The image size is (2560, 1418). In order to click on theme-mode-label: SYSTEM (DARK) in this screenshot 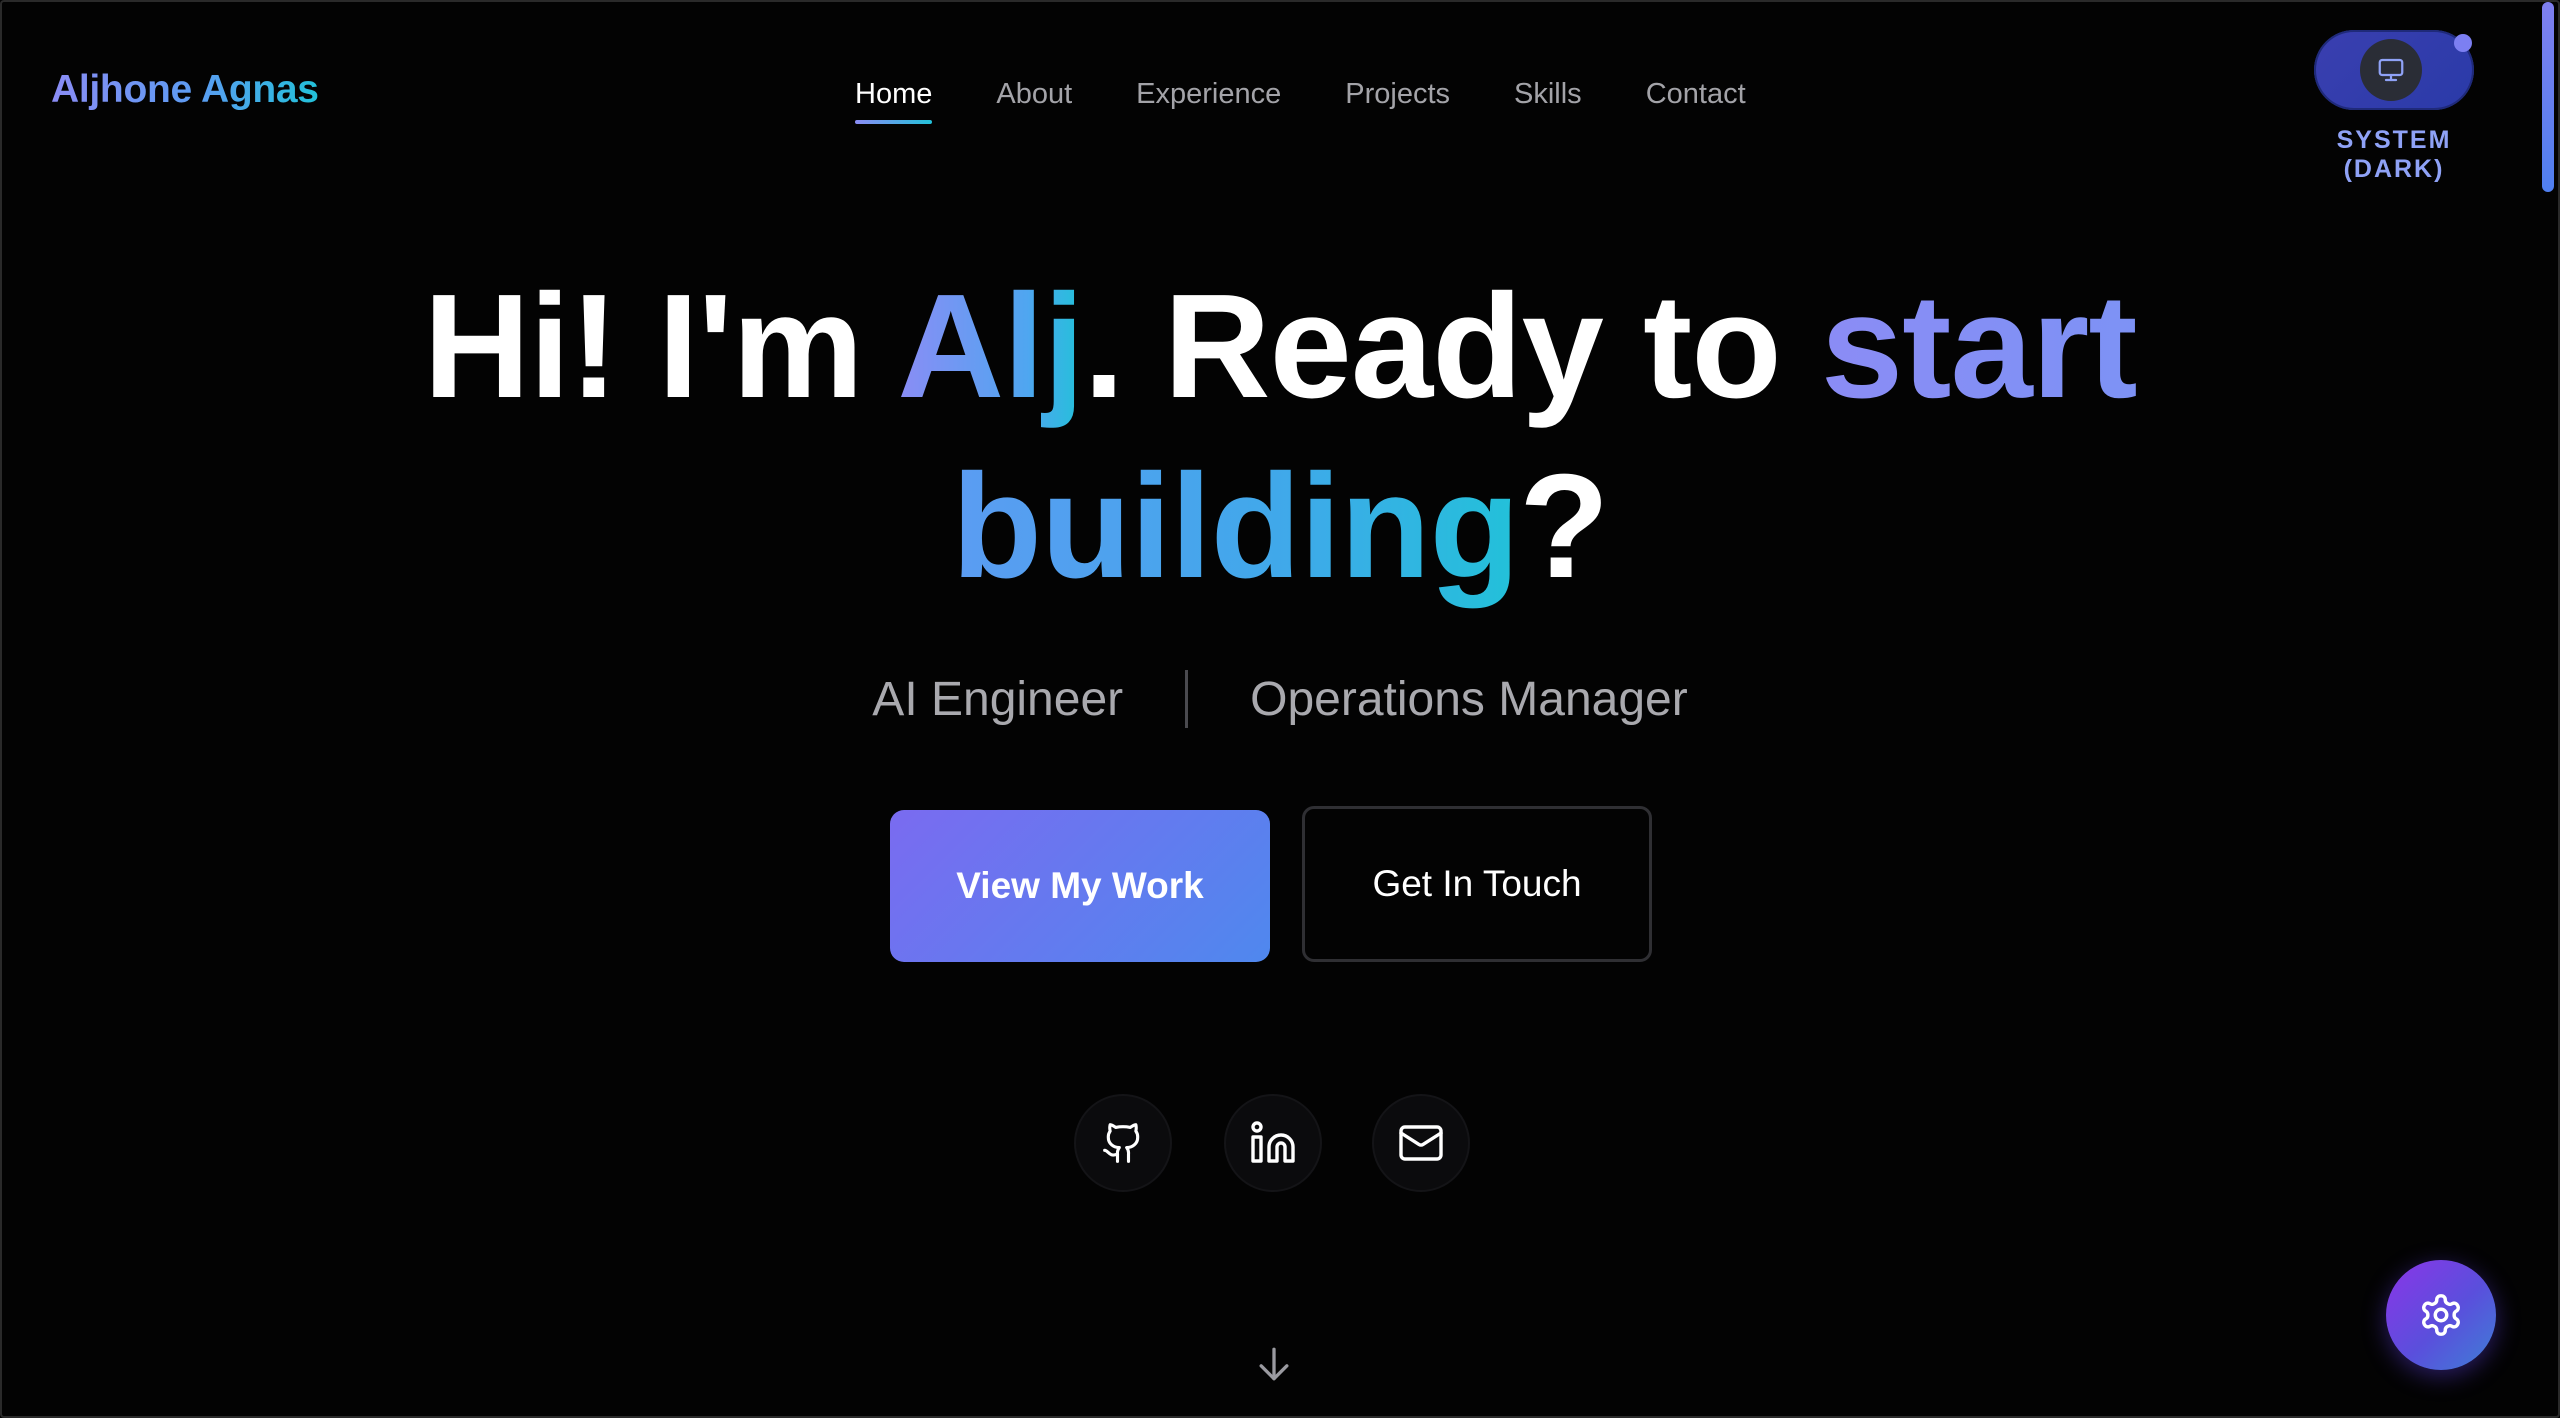, I will do `click(2394, 154)`.